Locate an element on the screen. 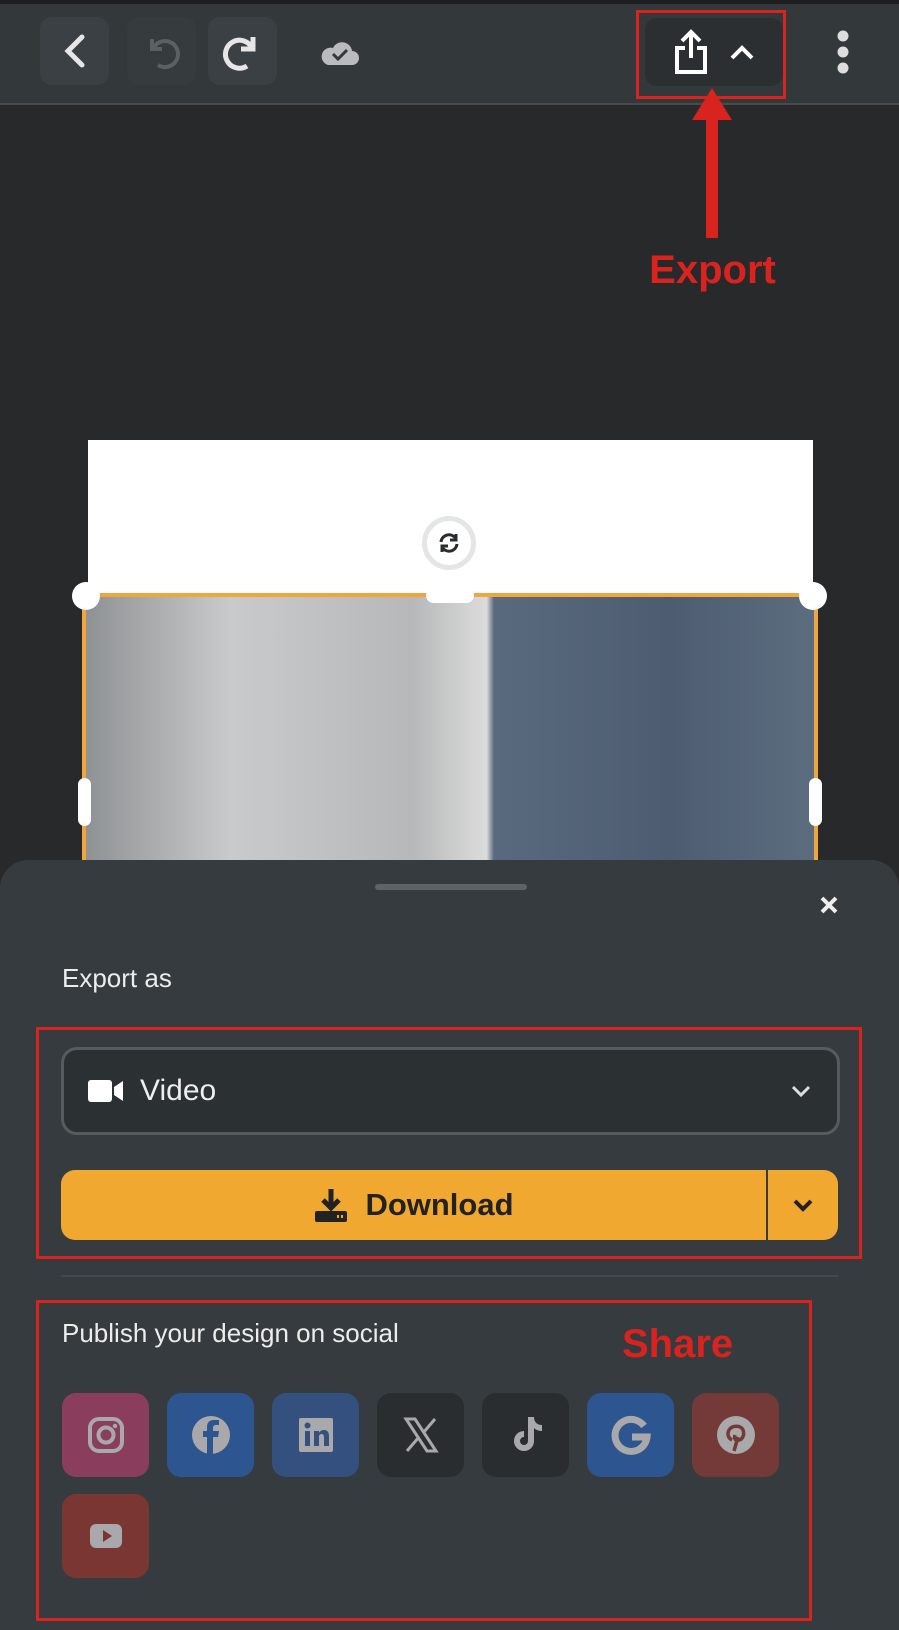 The height and width of the screenshot is (1630, 899). download-options-button is located at coordinates (803, 1205).